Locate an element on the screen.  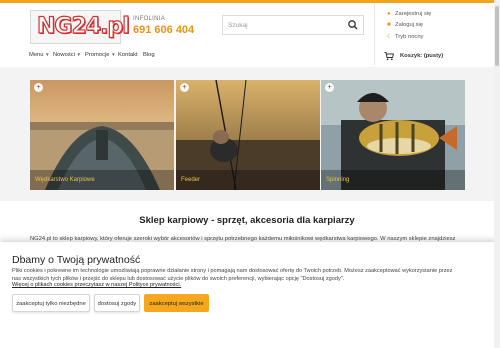
nav-item-contact: Kontakt is located at coordinates (128, 55).